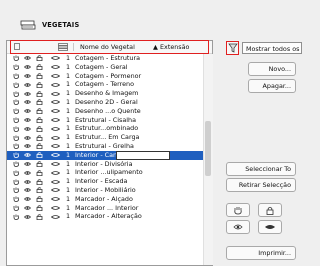 The width and height of the screenshot is (320, 266). What do you see at coordinates (105, 172) in the screenshot?
I see `list-row: 1 Interior ...ulipamento` at bounding box center [105, 172].